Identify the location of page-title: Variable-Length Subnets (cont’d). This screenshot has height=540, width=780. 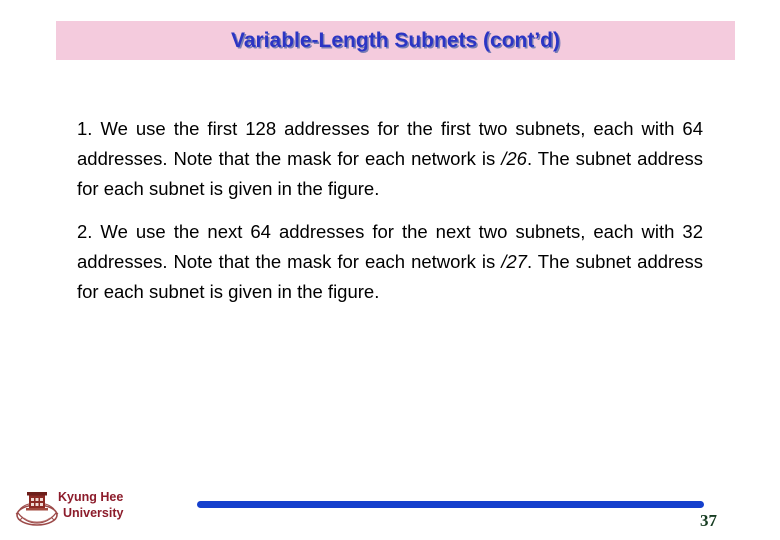
(395, 40).